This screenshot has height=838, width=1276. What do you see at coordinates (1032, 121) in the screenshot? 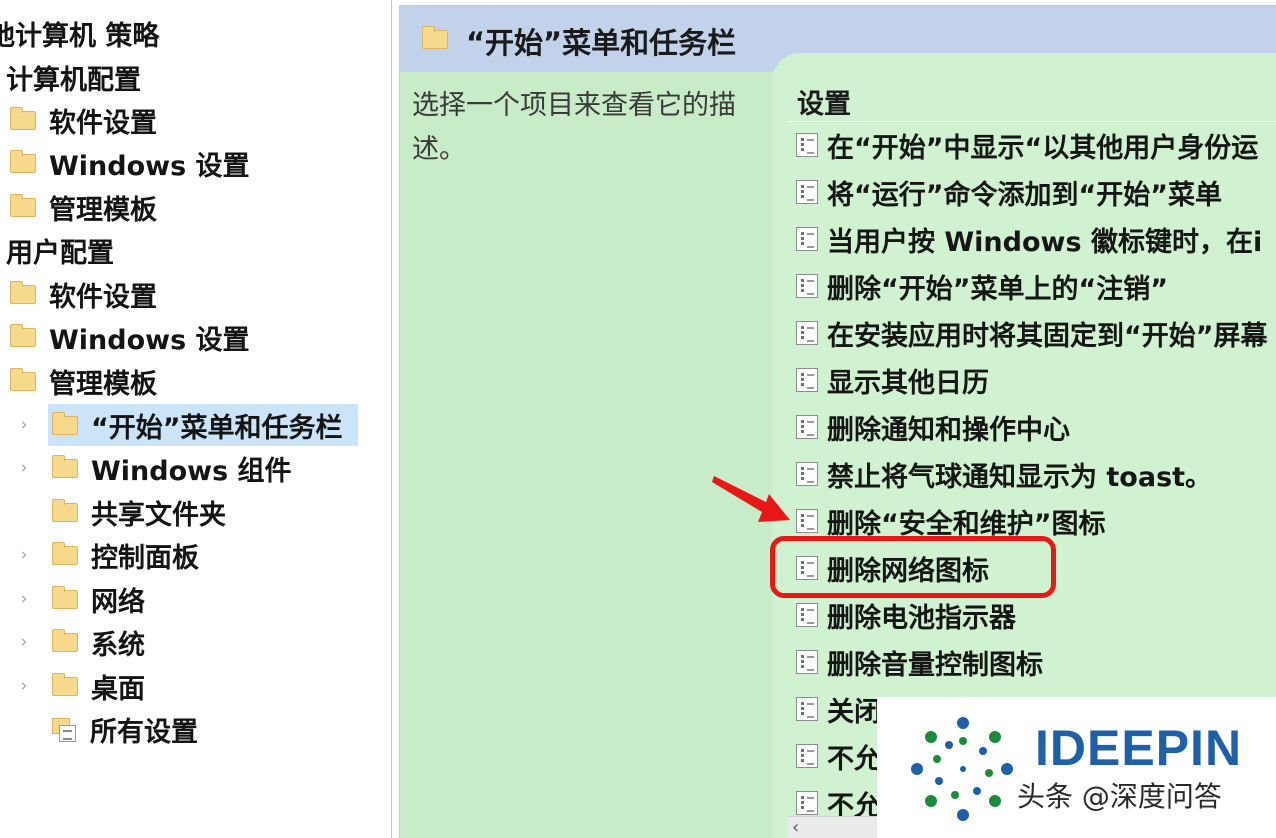
I see `divider` at bounding box center [1032, 121].